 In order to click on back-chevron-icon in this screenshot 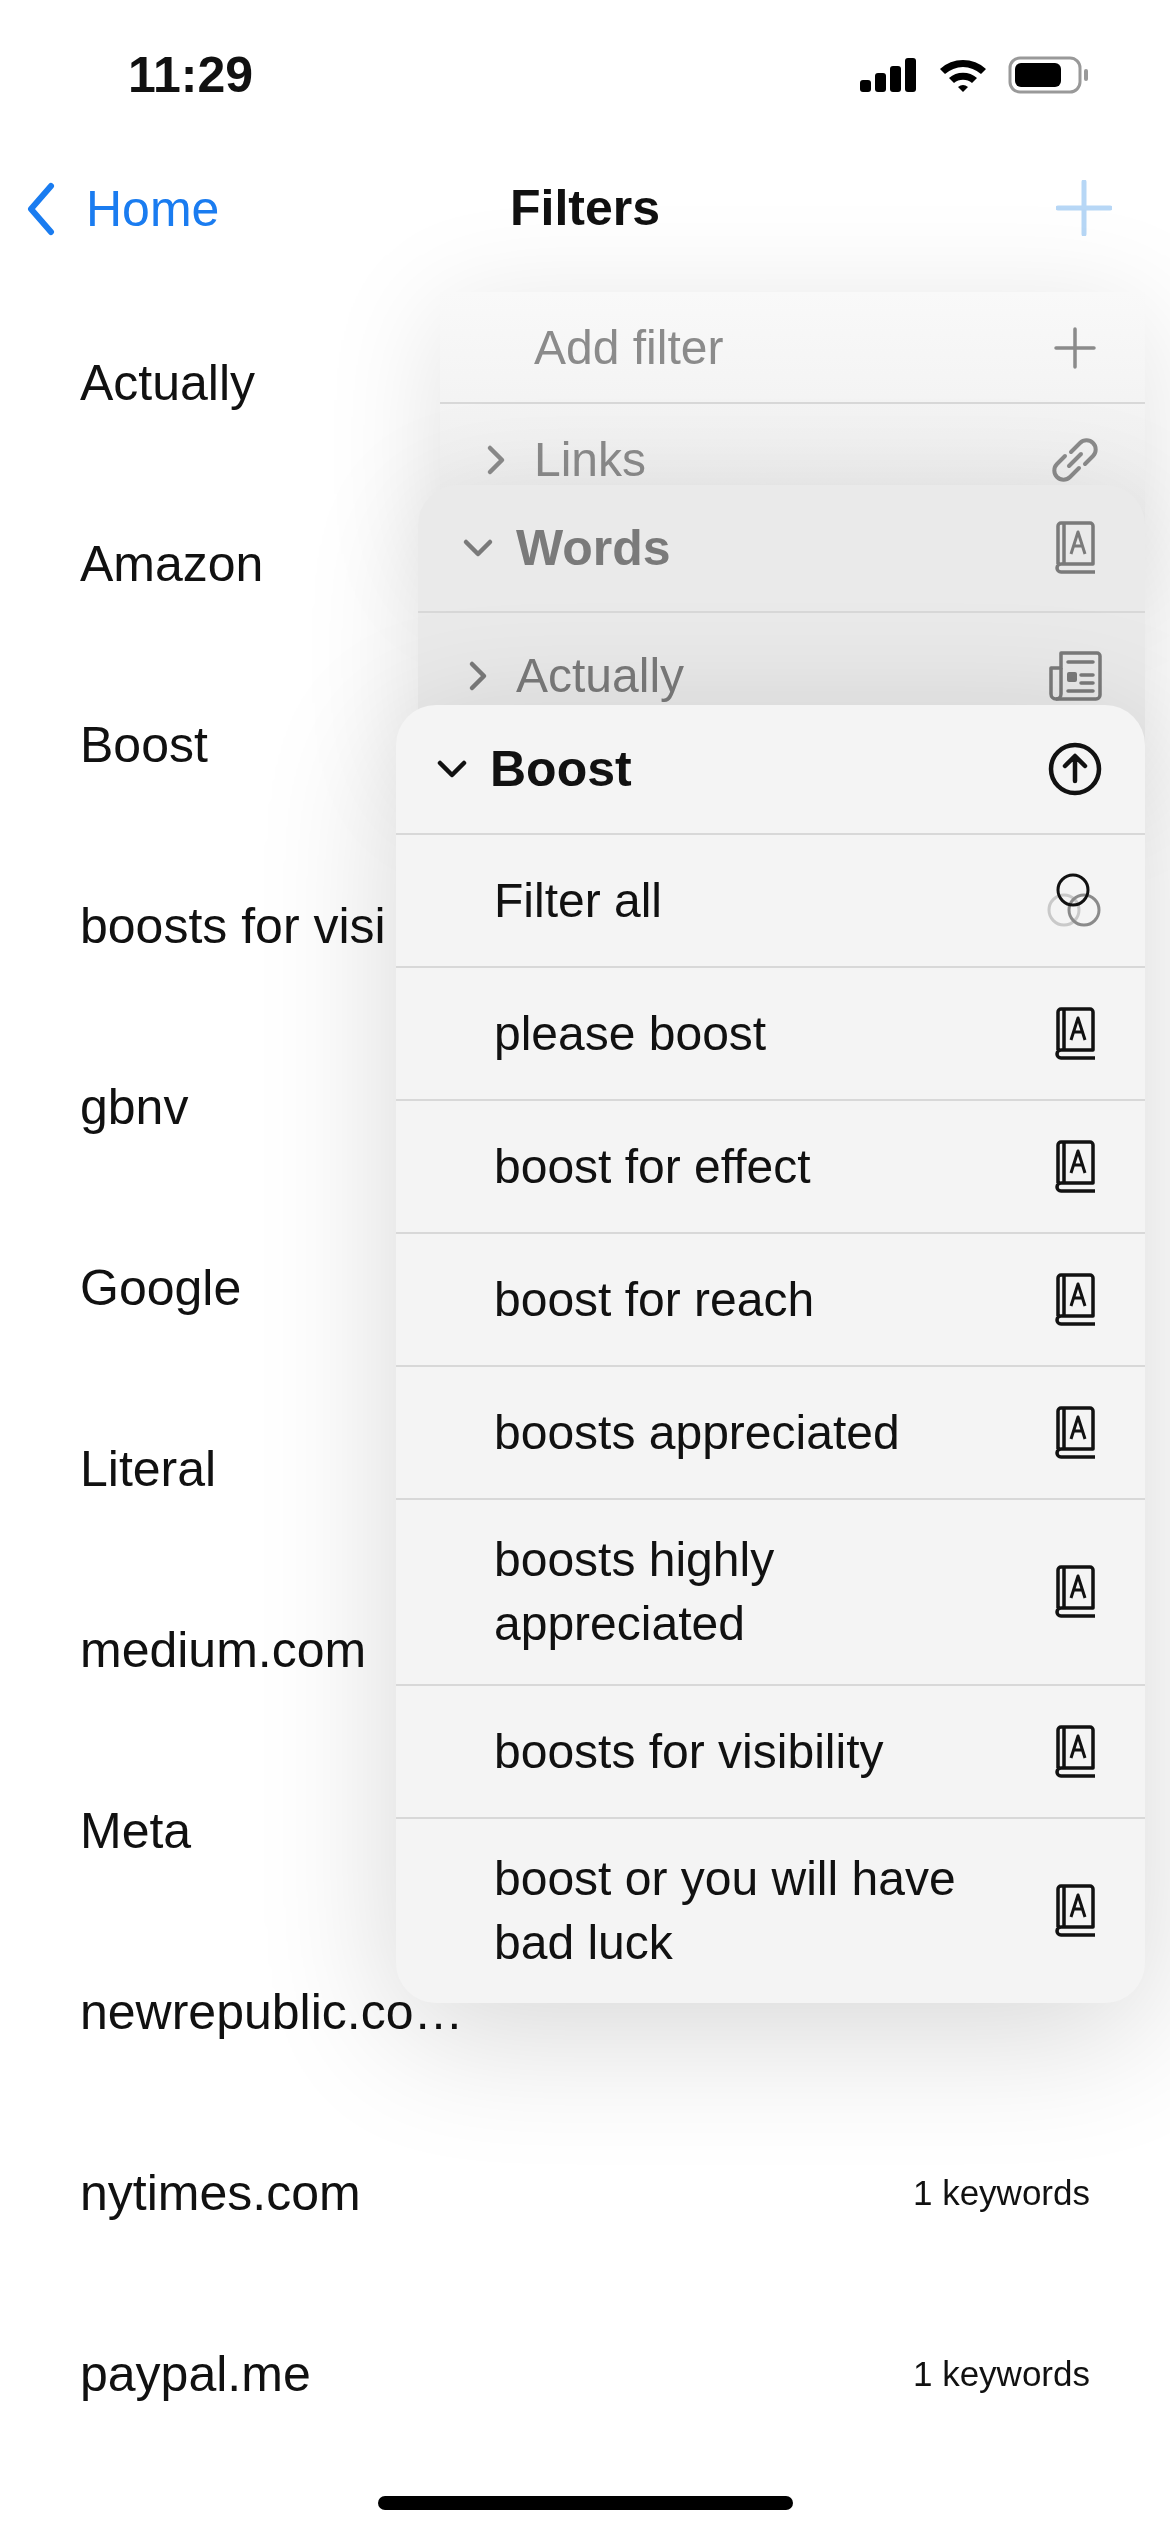, I will do `click(41, 209)`.